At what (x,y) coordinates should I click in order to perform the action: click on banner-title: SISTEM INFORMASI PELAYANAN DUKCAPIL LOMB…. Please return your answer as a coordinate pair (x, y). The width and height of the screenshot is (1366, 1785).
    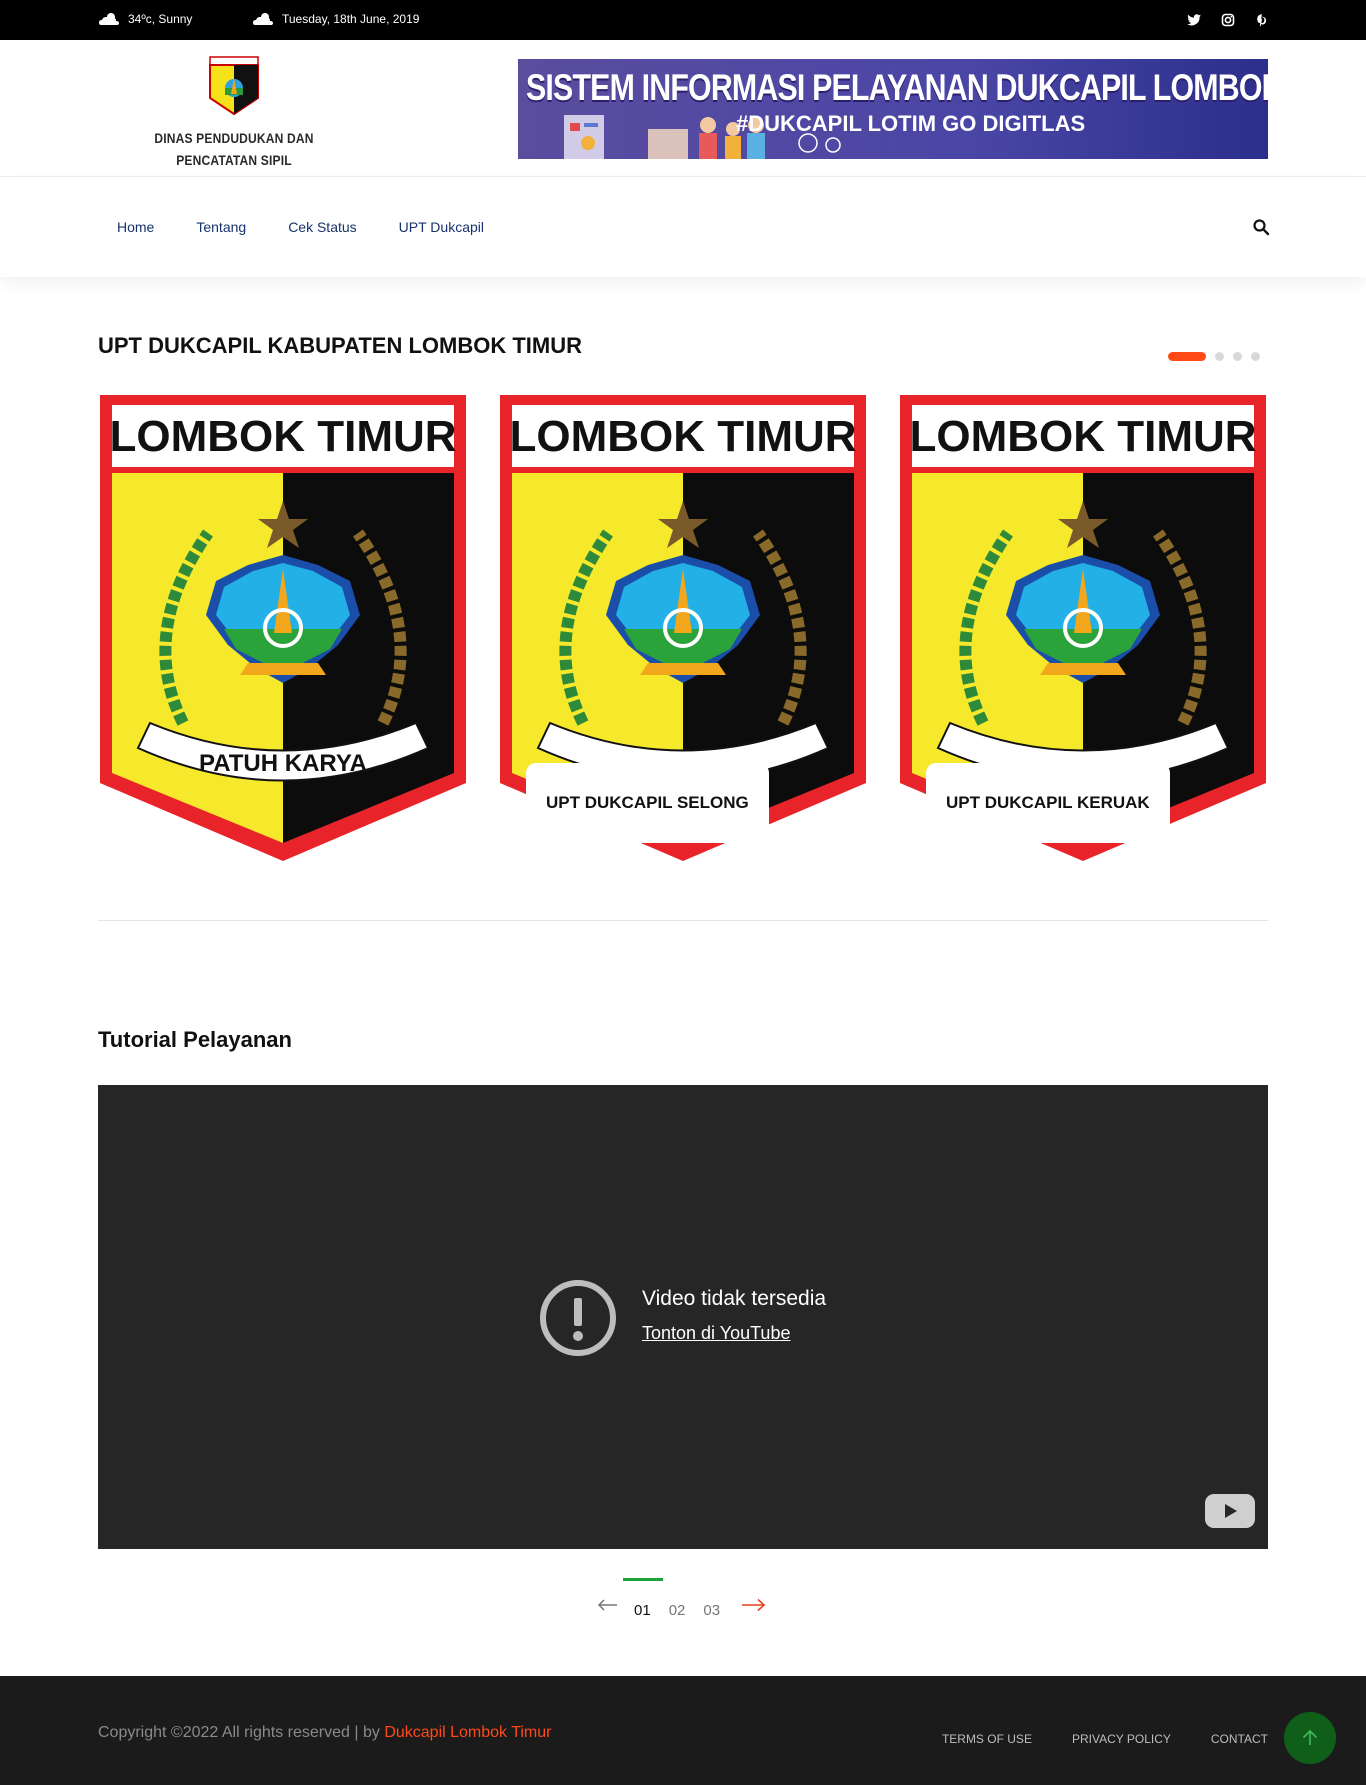
    Looking at the image, I should click on (897, 87).